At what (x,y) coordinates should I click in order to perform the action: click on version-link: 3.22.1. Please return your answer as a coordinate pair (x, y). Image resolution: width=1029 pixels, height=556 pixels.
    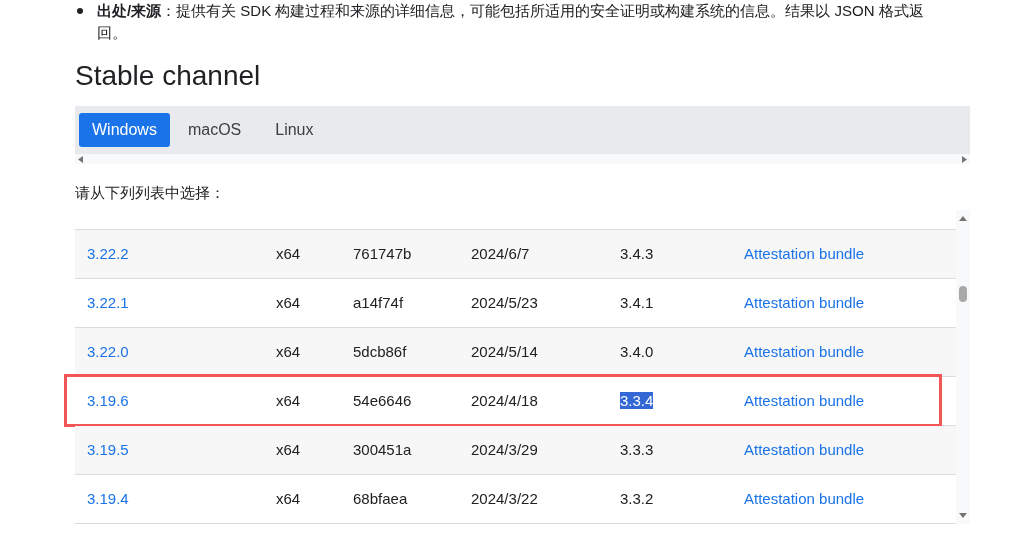
    Looking at the image, I should click on (175, 303).